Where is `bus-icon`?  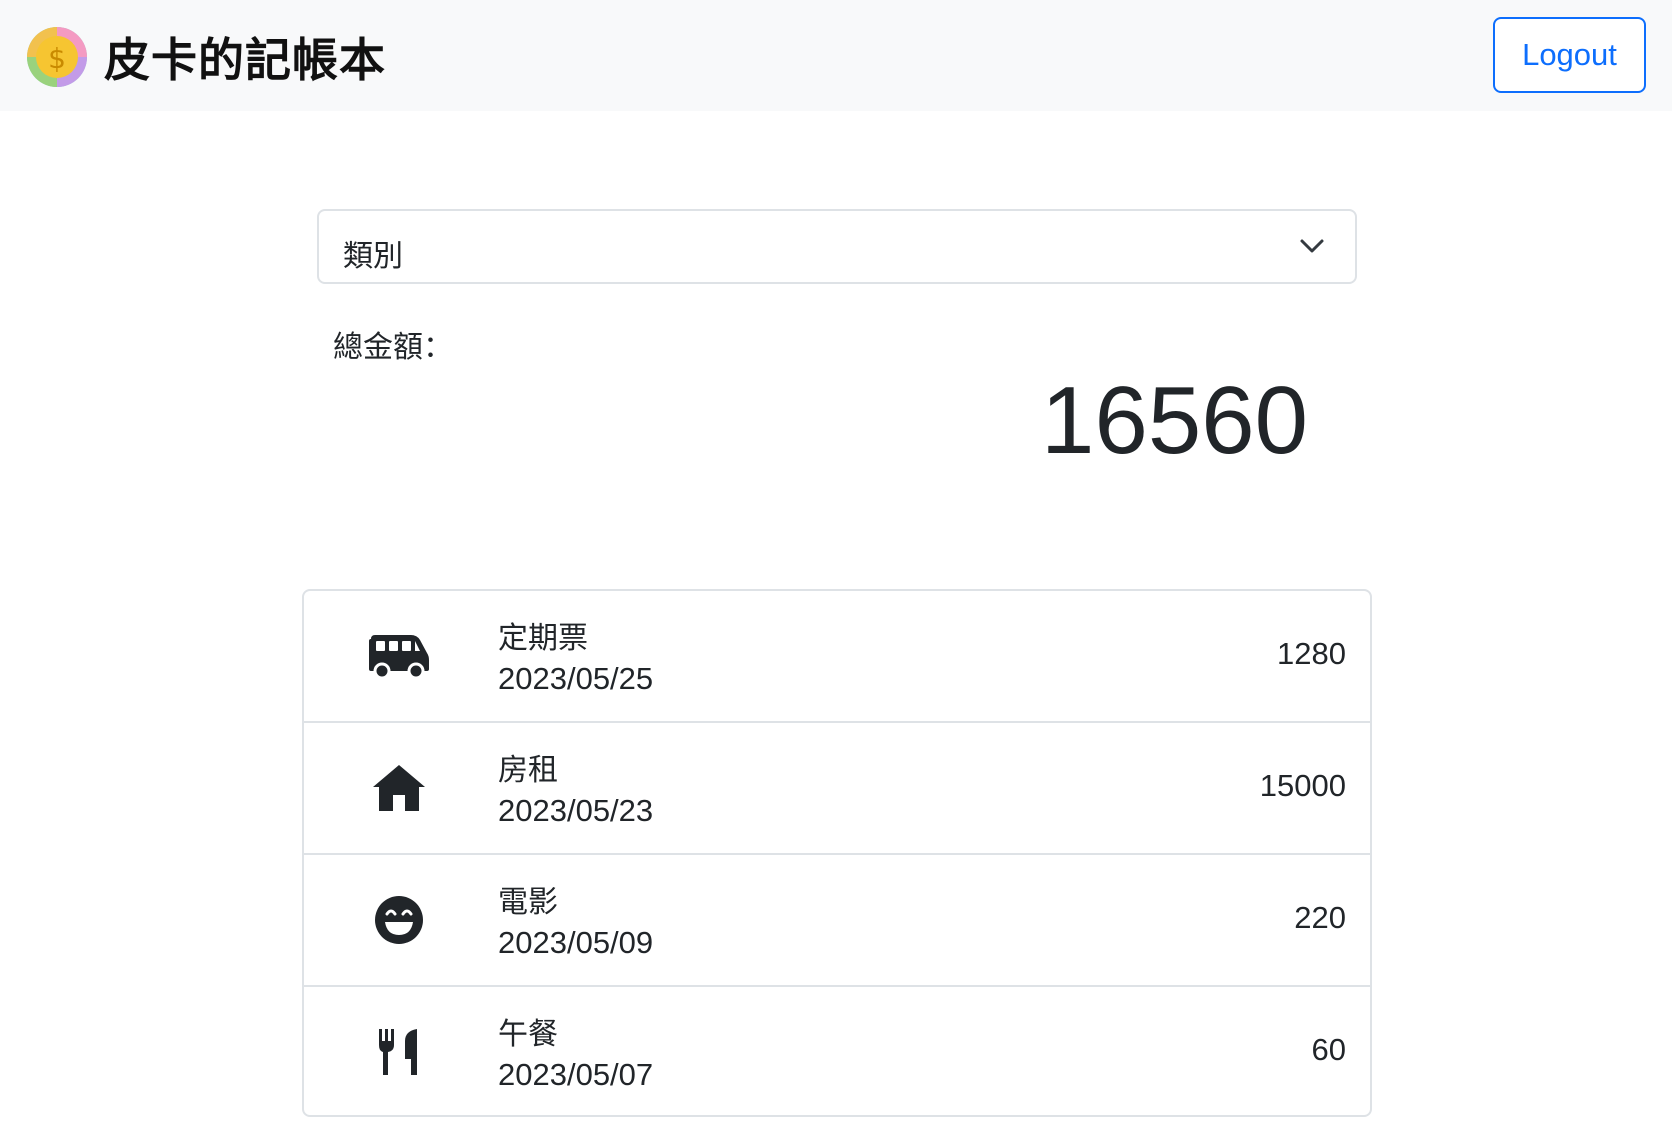
bus-icon is located at coordinates (399, 656).